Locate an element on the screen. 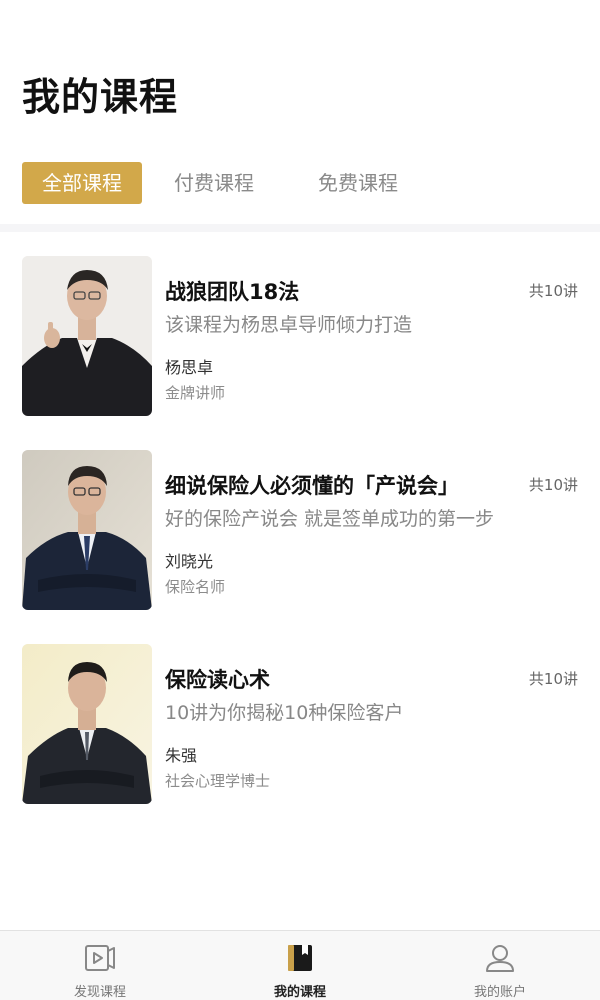  course-filter-tabs: 全部课程 付费课程 免费课程 is located at coordinates (220, 183).